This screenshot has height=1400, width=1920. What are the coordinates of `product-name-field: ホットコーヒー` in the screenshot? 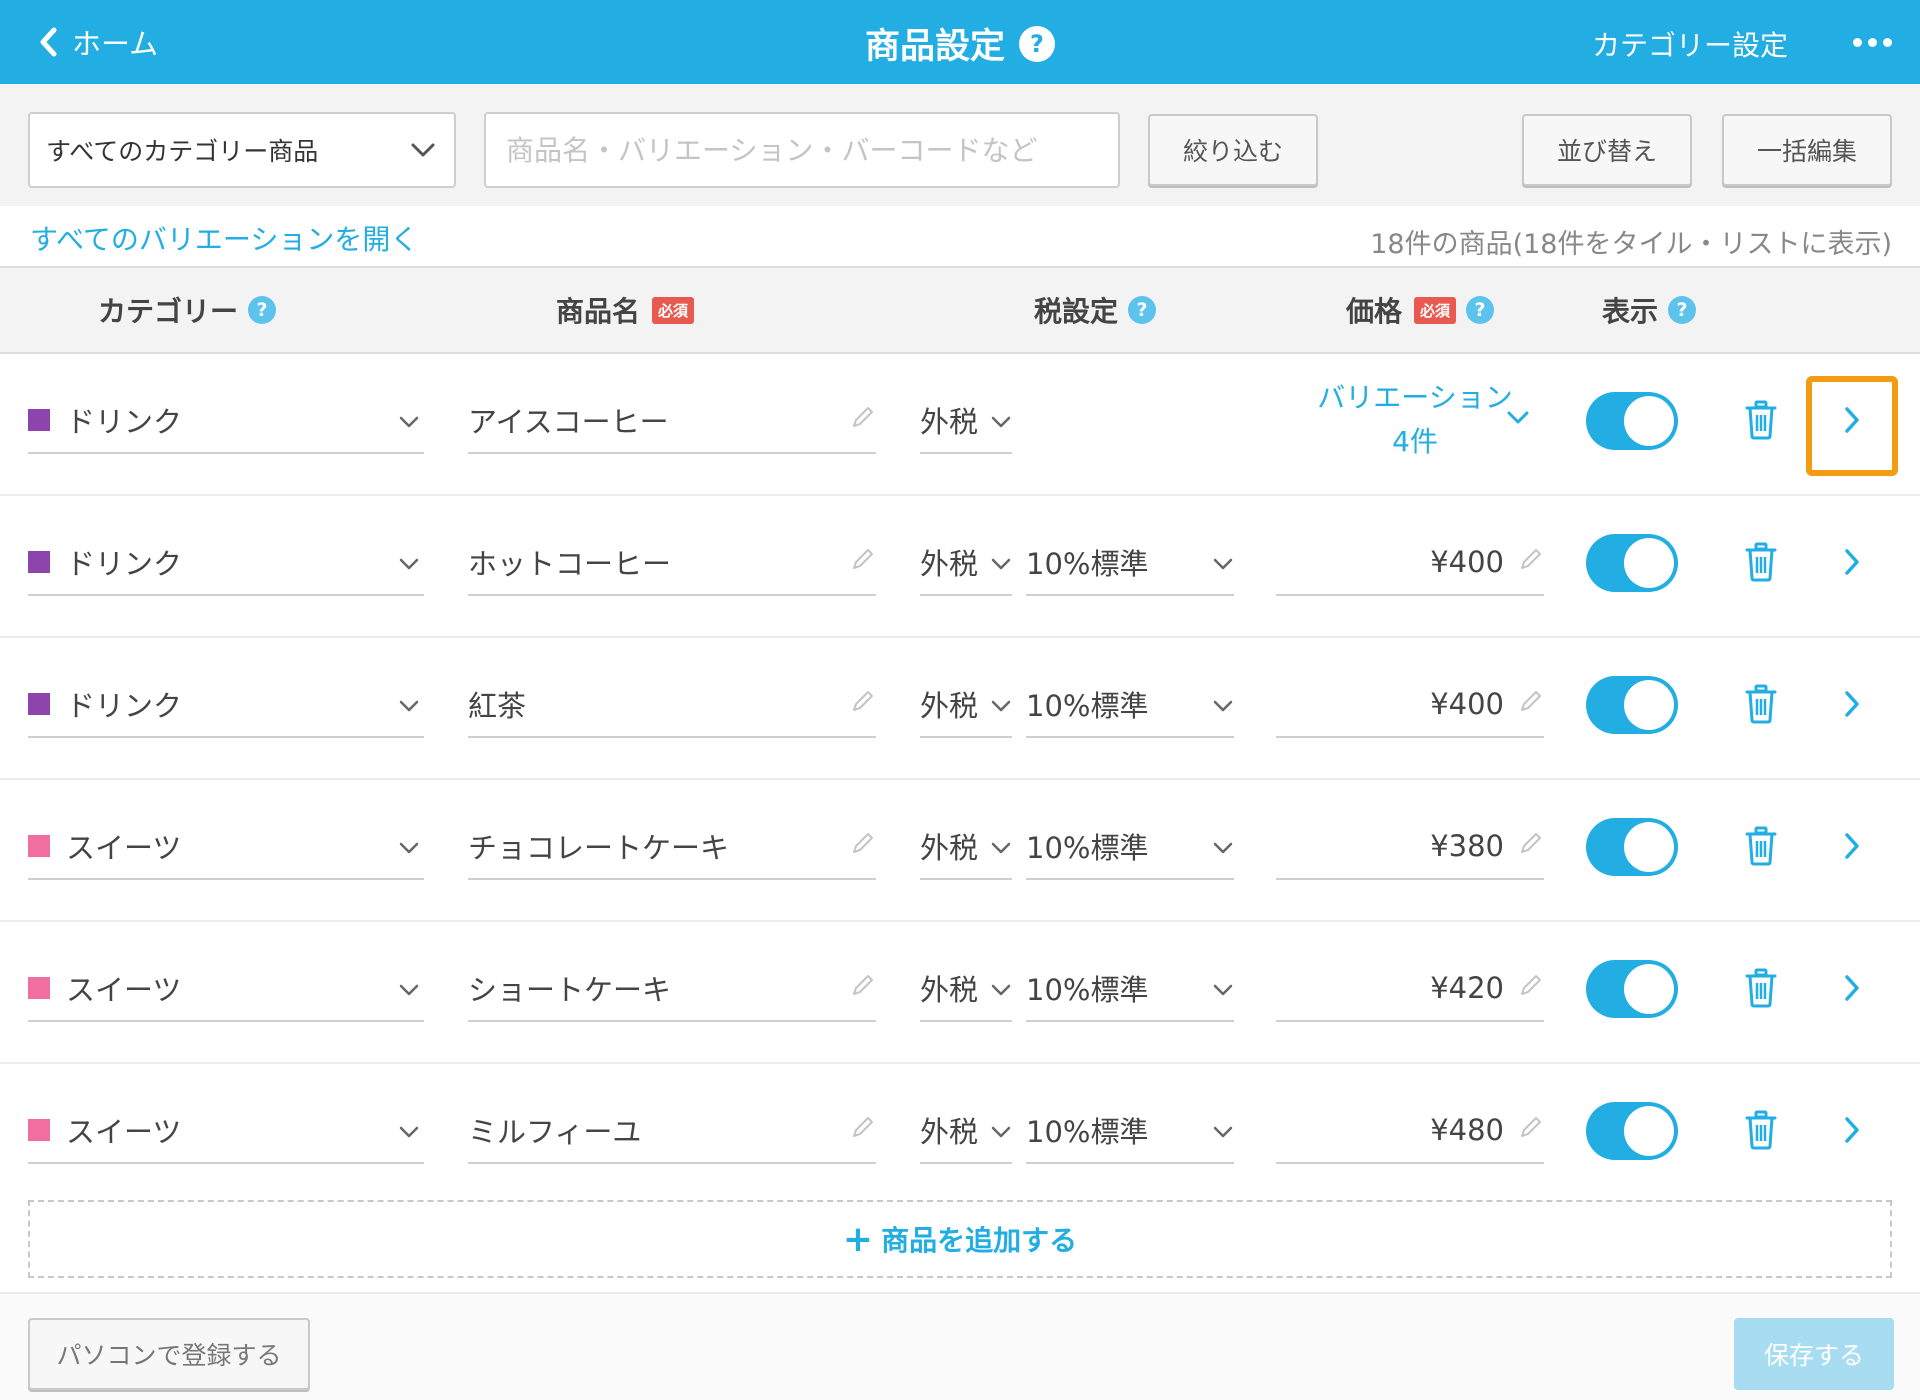 It's located at (672, 563).